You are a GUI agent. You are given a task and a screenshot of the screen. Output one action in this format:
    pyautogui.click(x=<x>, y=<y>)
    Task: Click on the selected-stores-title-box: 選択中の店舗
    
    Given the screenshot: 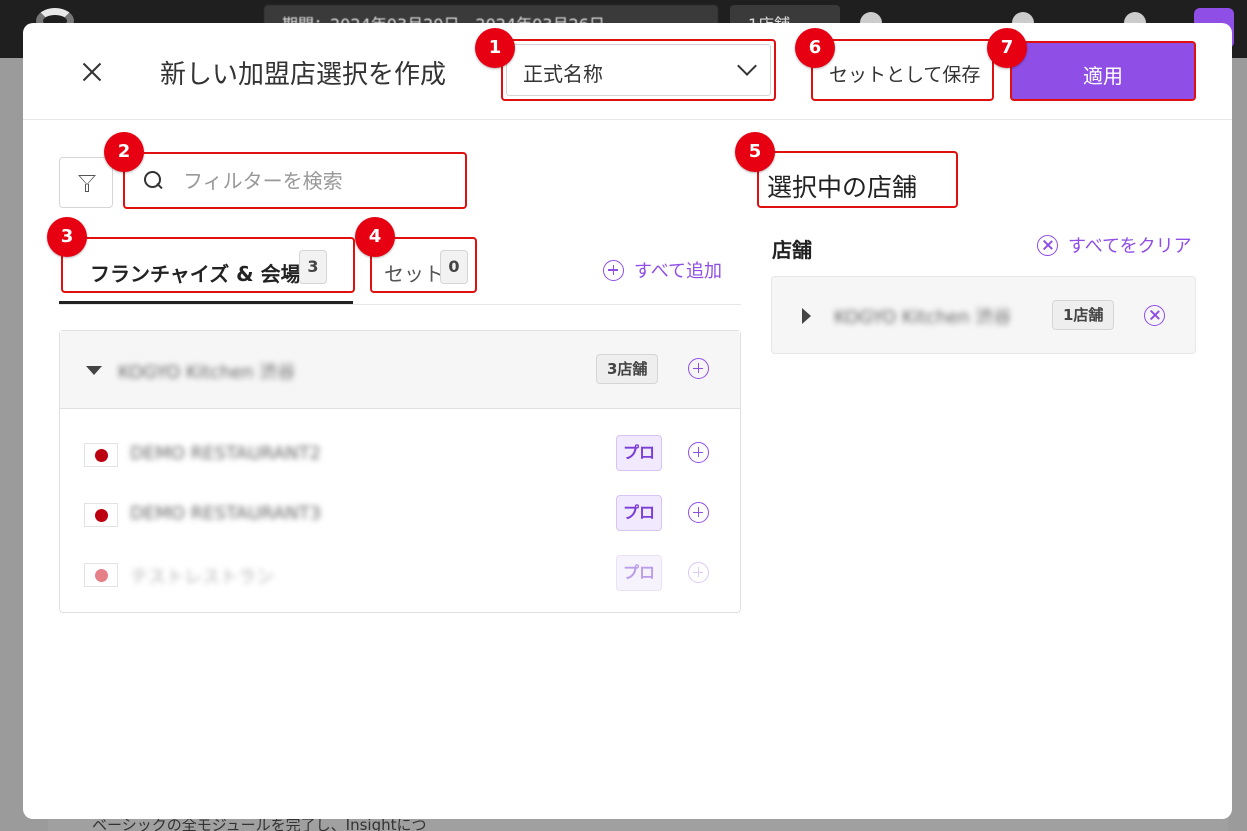 What is the action you would take?
    pyautogui.click(x=857, y=179)
    